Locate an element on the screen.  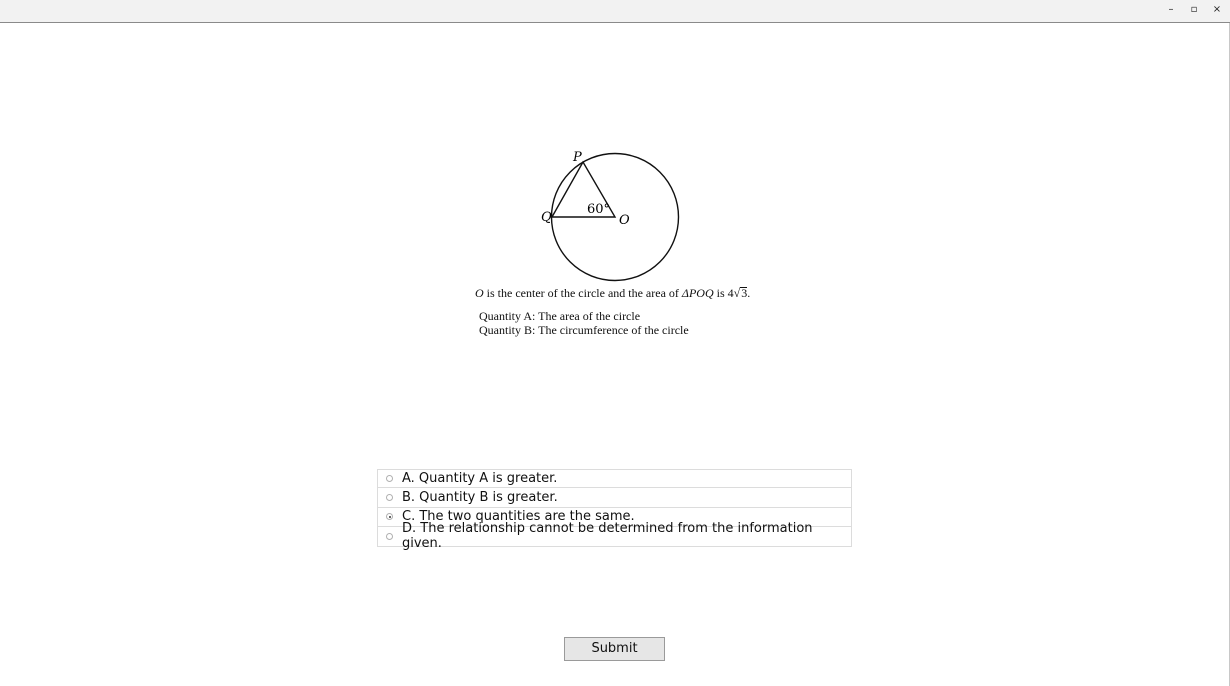
option-b: B. Quantity B is greater. is located at coordinates (614, 498).